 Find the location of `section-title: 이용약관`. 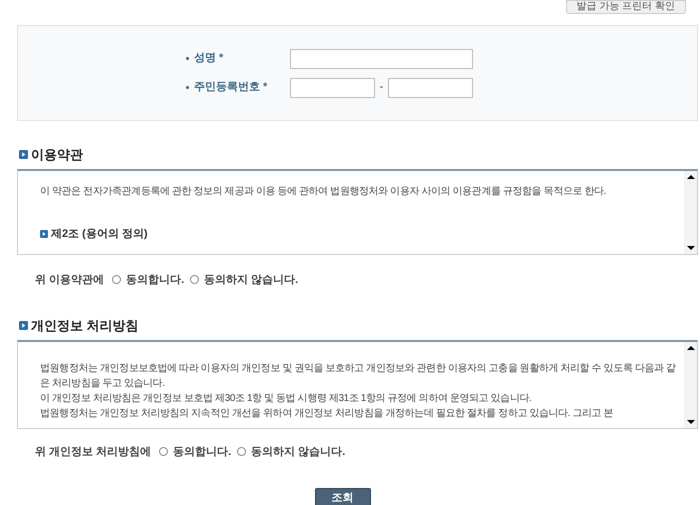

section-title: 이용약관 is located at coordinates (57, 155).